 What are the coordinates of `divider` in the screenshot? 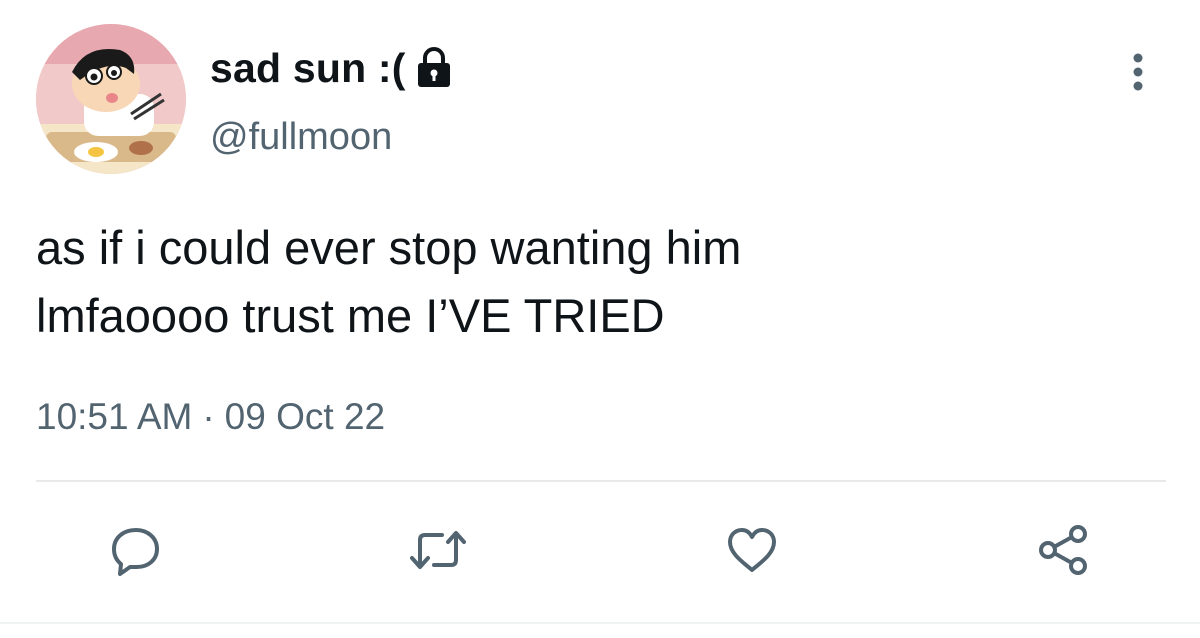 It's located at (601, 481).